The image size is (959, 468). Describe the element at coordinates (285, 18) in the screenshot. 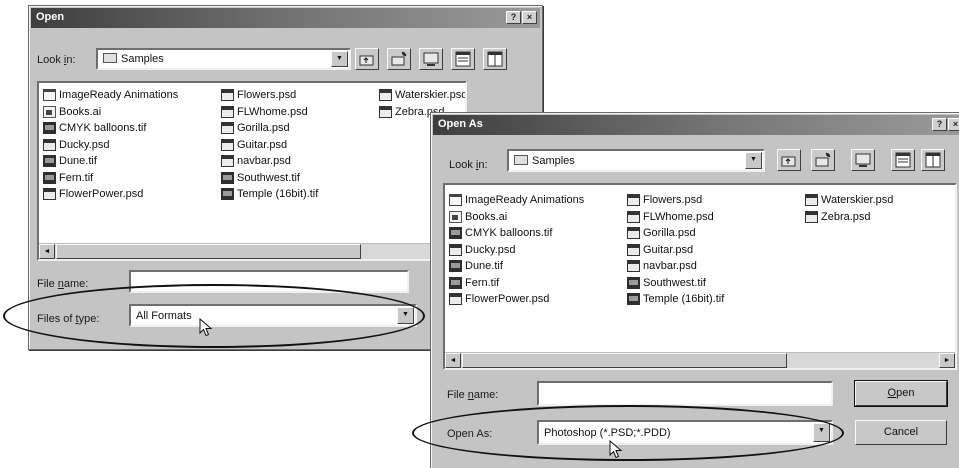

I see `open-dialog-titlebar: Open ? ×` at that location.